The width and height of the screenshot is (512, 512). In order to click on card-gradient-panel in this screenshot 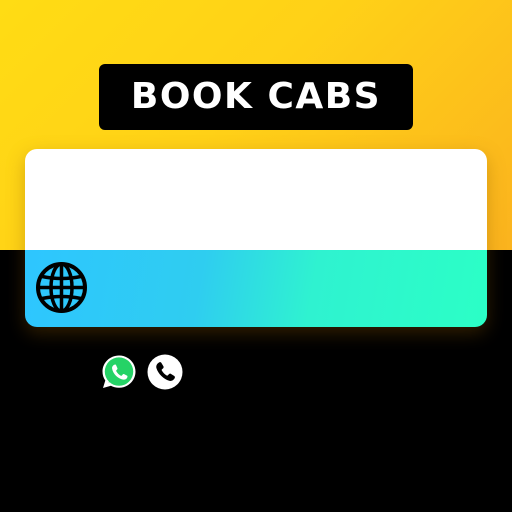, I will do `click(256, 288)`.